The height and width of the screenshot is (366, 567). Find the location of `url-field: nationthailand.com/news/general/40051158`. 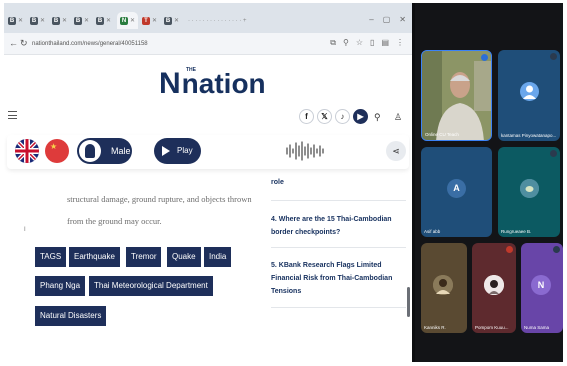

url-field: nationthailand.com/news/general/40051158 is located at coordinates (172, 44).